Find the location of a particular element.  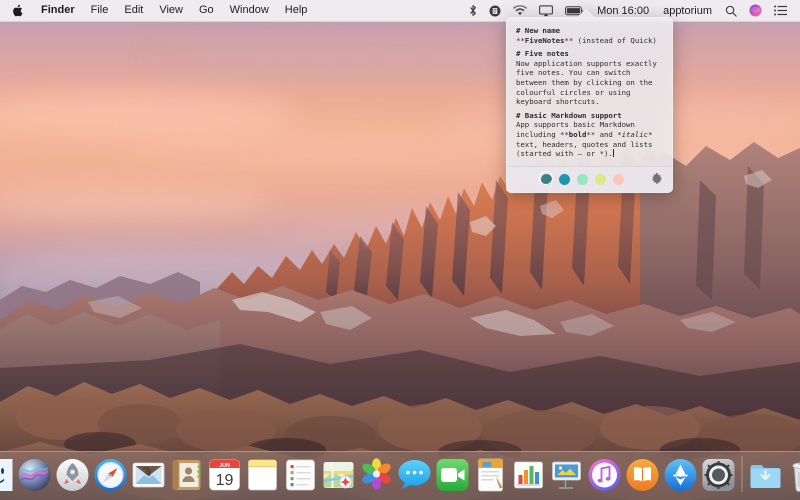

dock-item-numbers is located at coordinates (529, 476).